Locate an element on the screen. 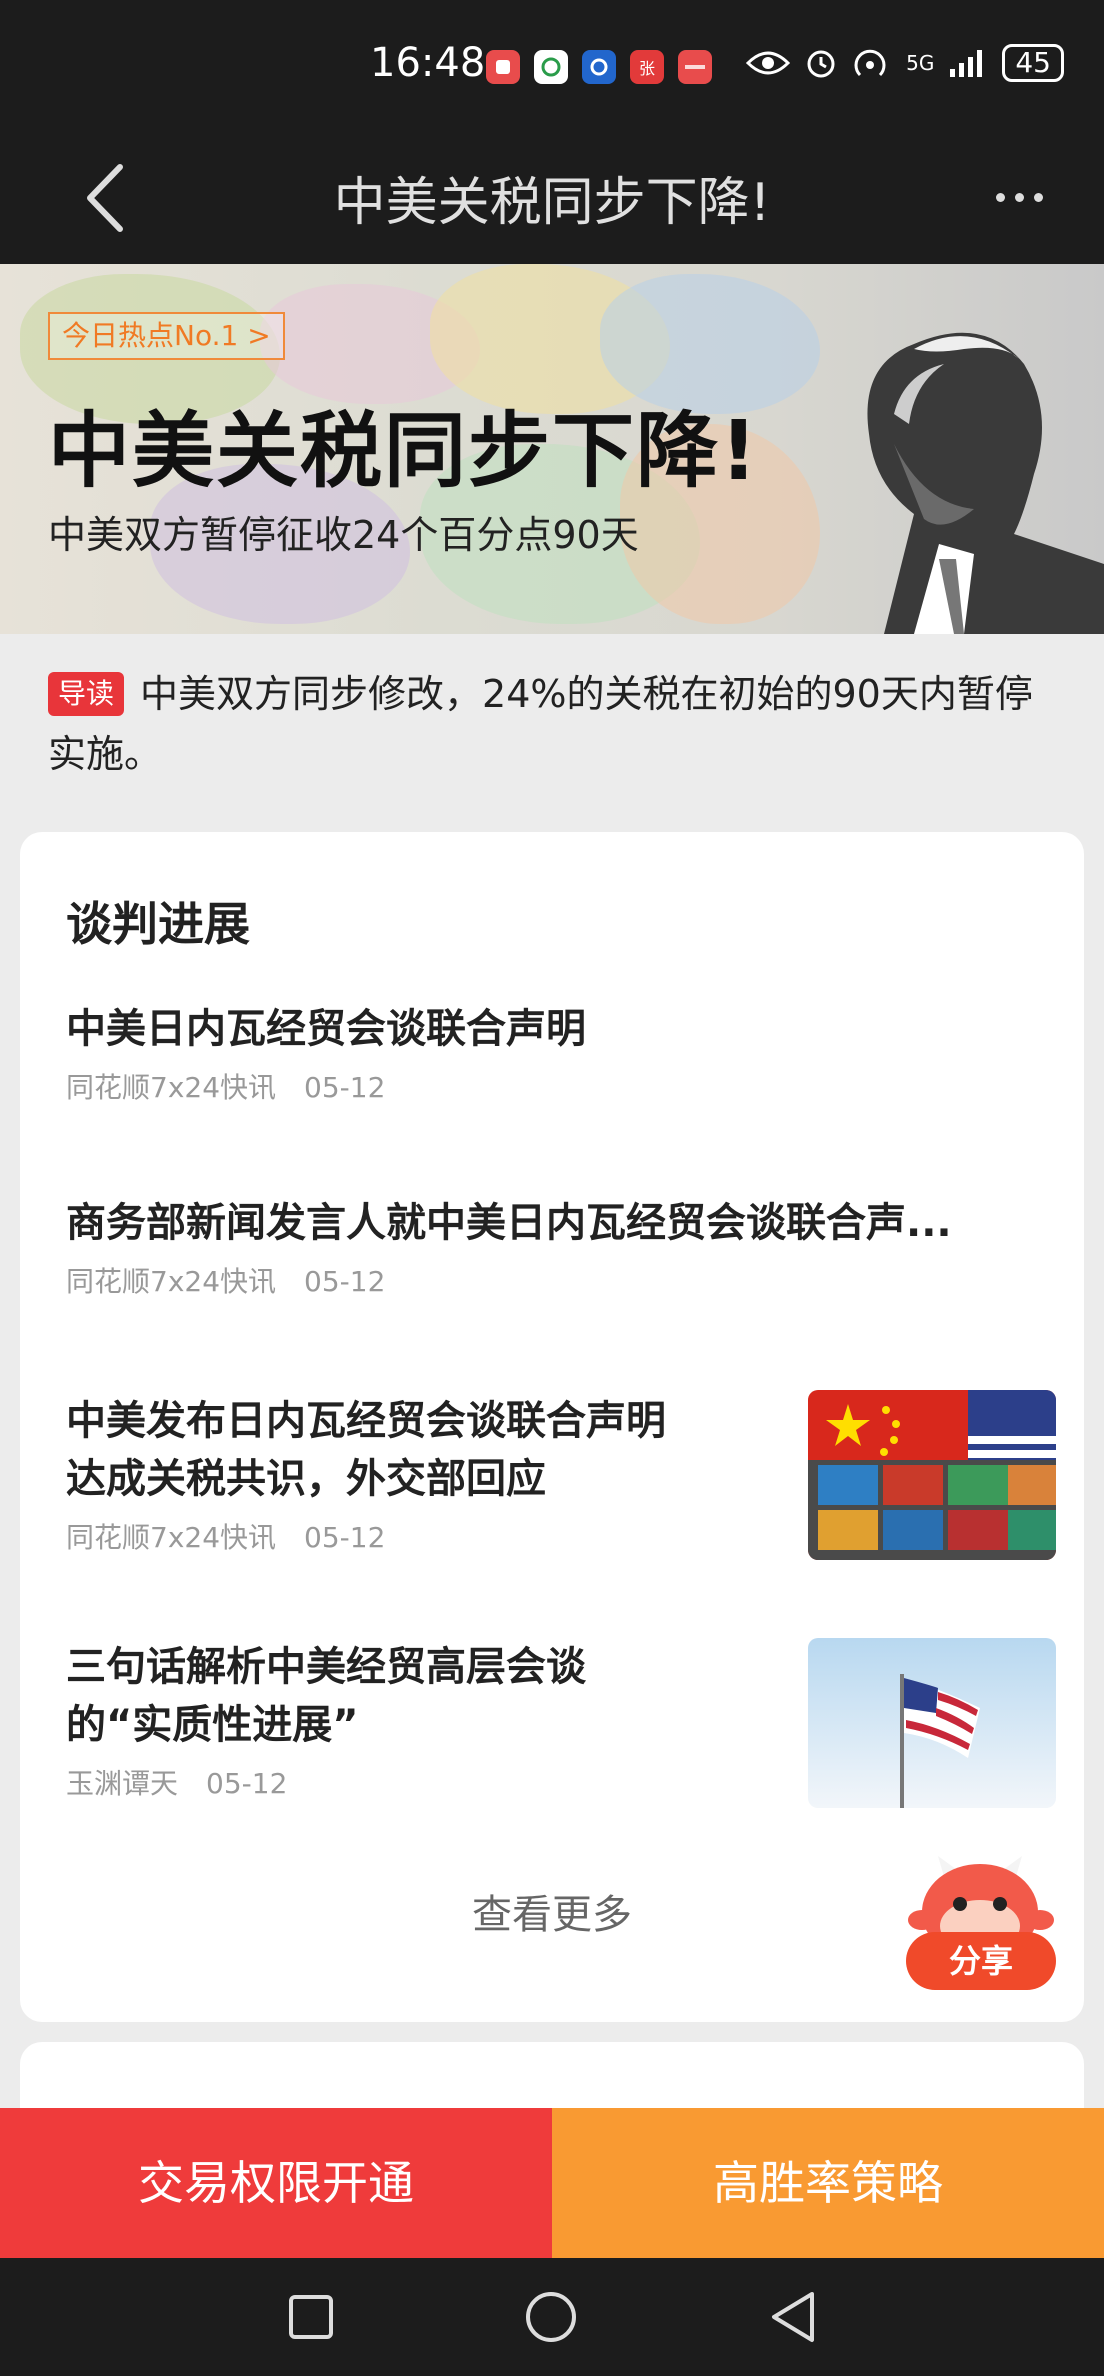  alarm-icon is located at coordinates (821, 64).